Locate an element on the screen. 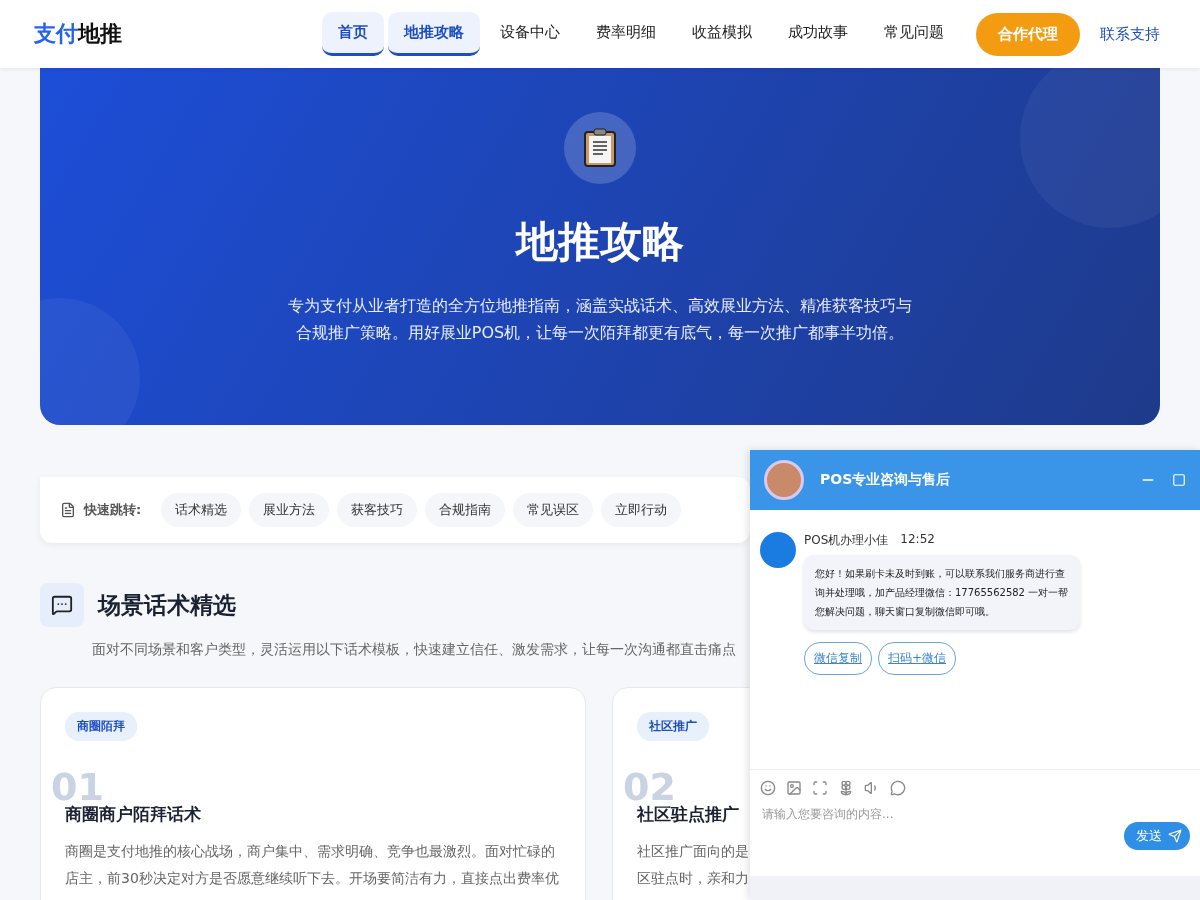 Image resolution: width=1200 pixels, height=900 pixels. jump-link: 合规指南 is located at coordinates (465, 510).